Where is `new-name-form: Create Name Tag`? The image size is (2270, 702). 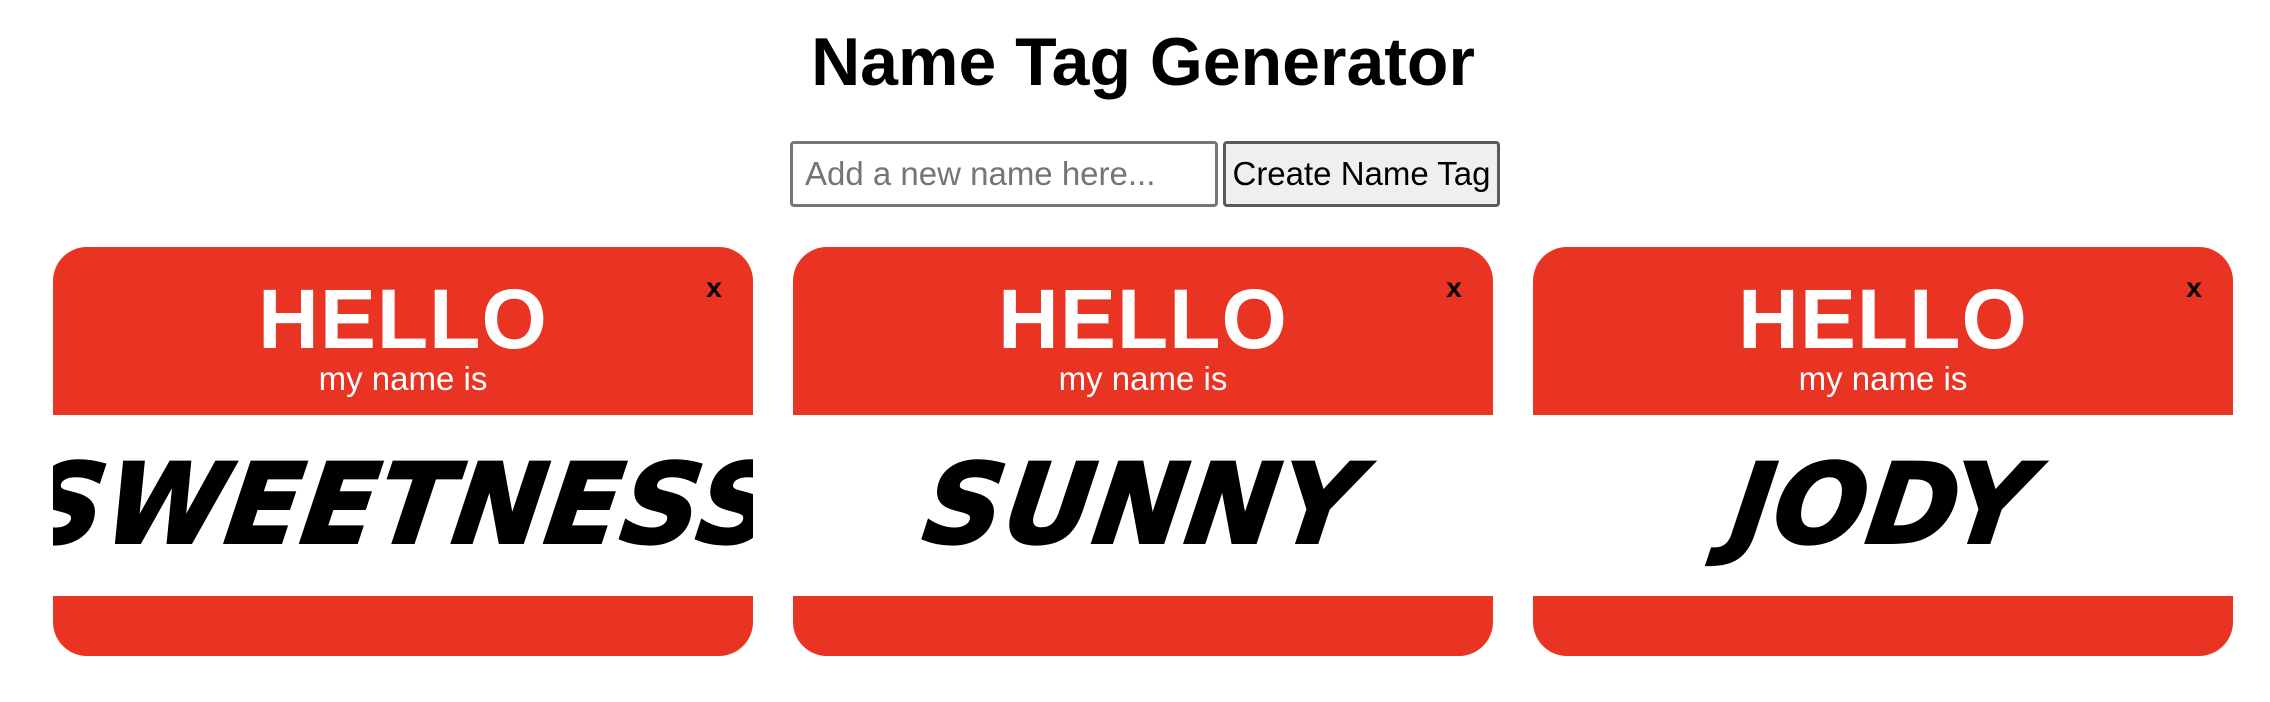
new-name-form: Create Name Tag is located at coordinates (1145, 174).